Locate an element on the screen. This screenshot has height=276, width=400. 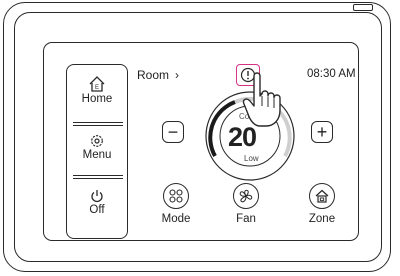
mode-grid-icon is located at coordinates (176, 196).